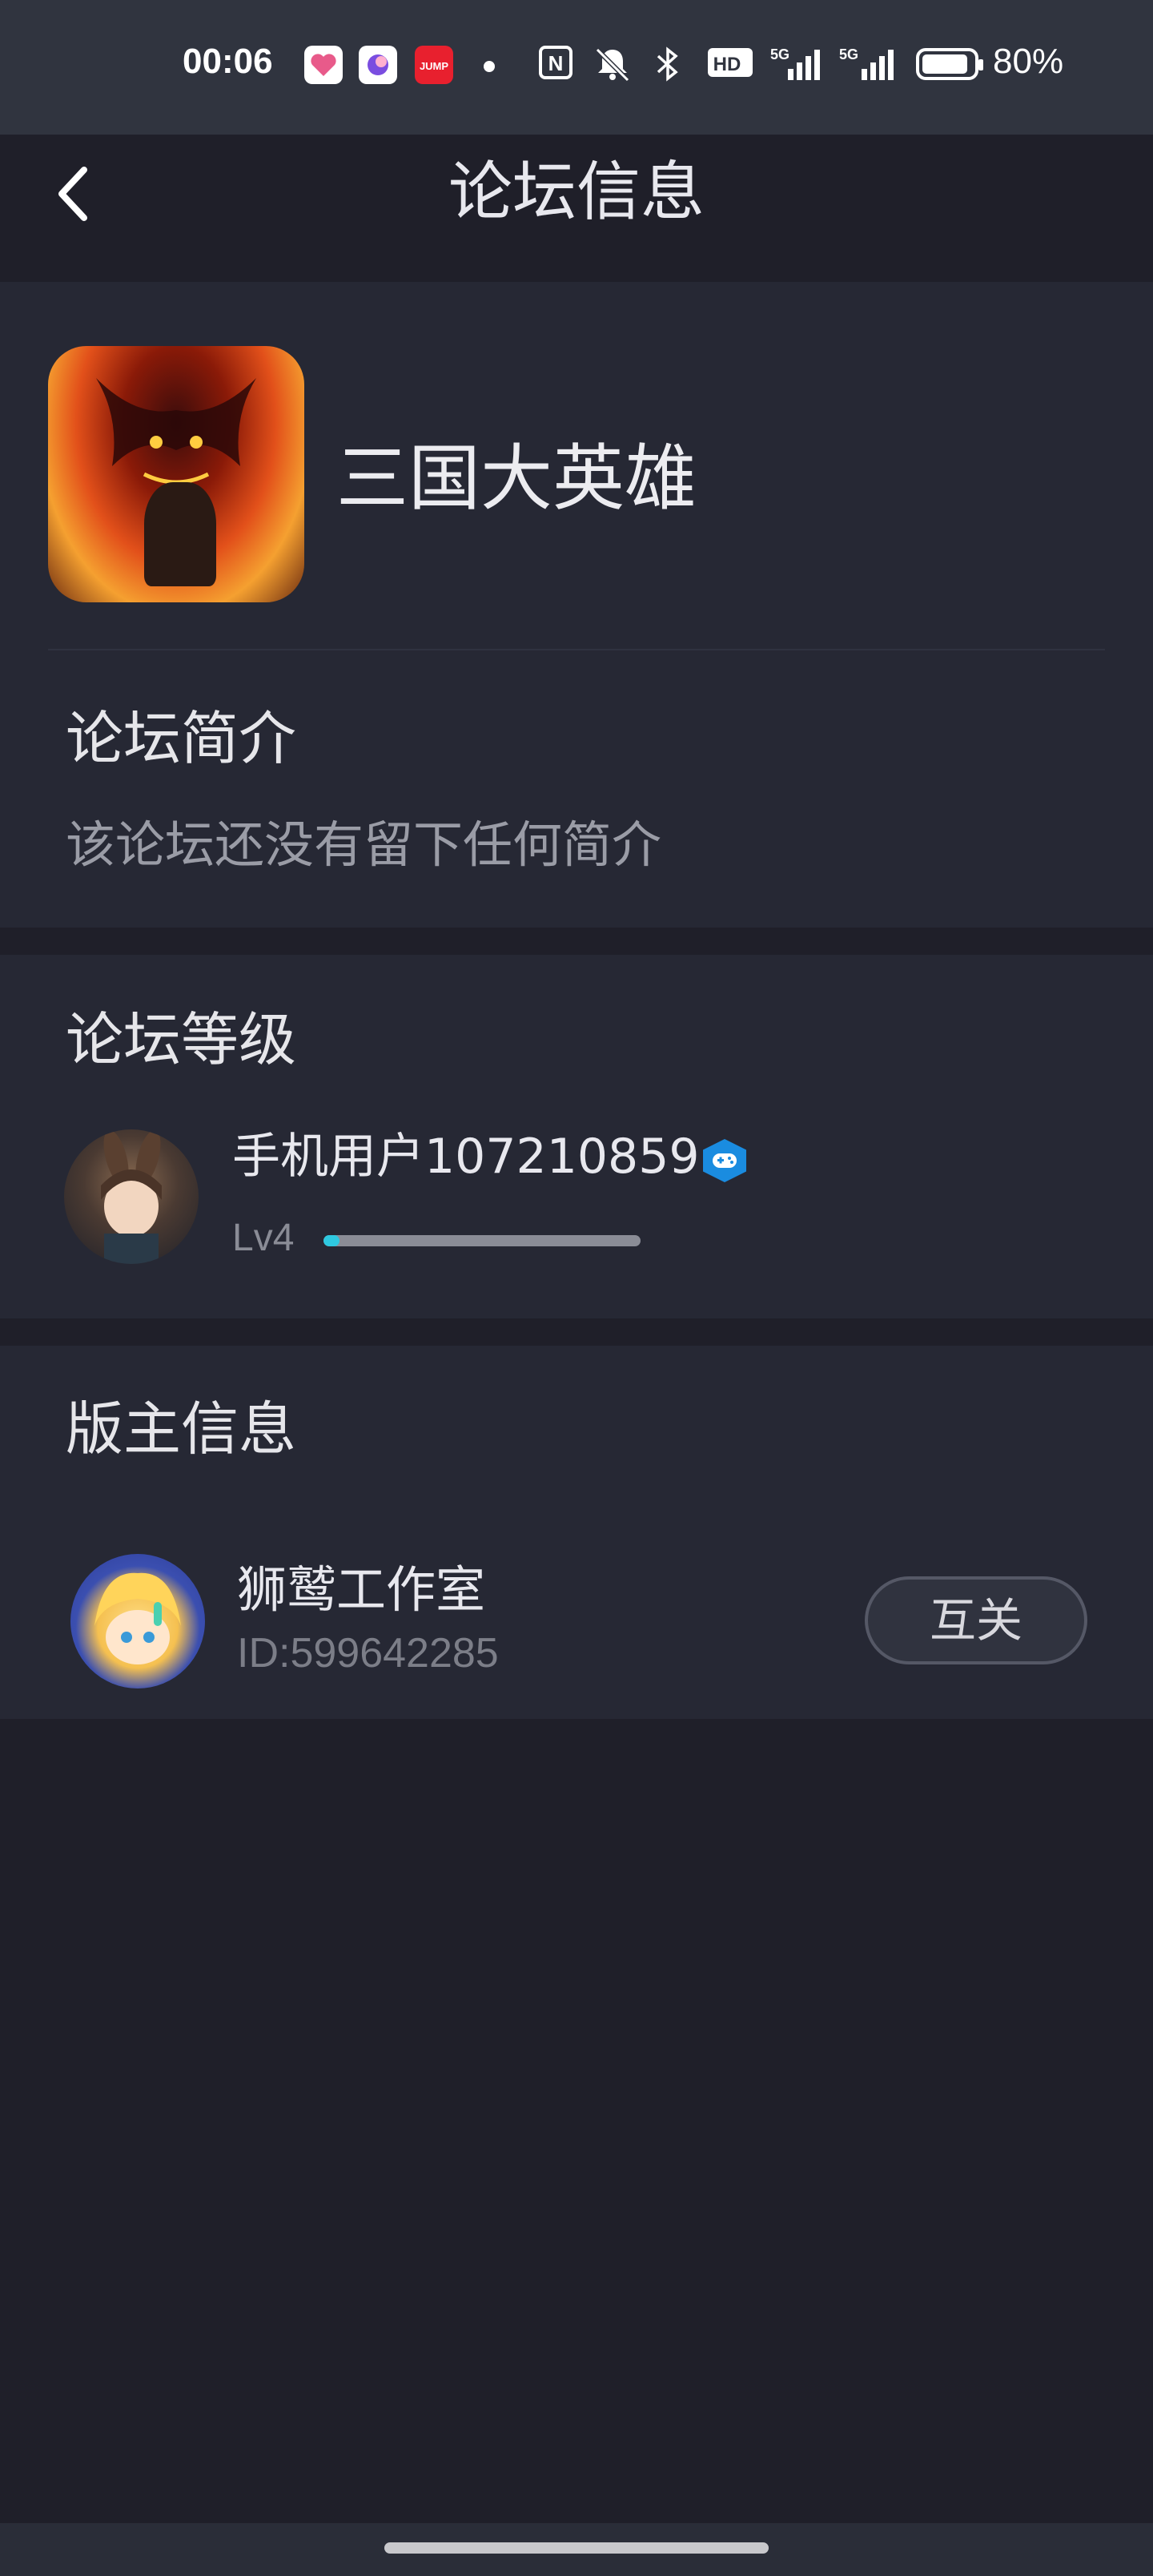 The image size is (1153, 2576). I want to click on svg-text: JUMP, so click(434, 66).